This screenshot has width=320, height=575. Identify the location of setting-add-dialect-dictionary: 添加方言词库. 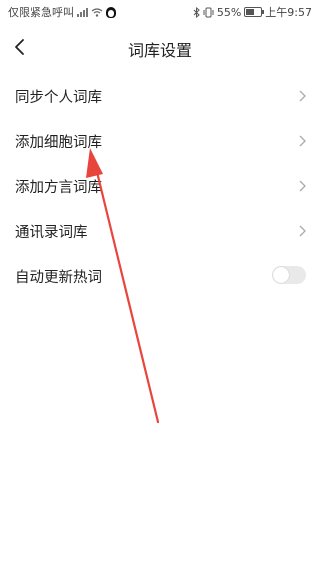
(160, 186).